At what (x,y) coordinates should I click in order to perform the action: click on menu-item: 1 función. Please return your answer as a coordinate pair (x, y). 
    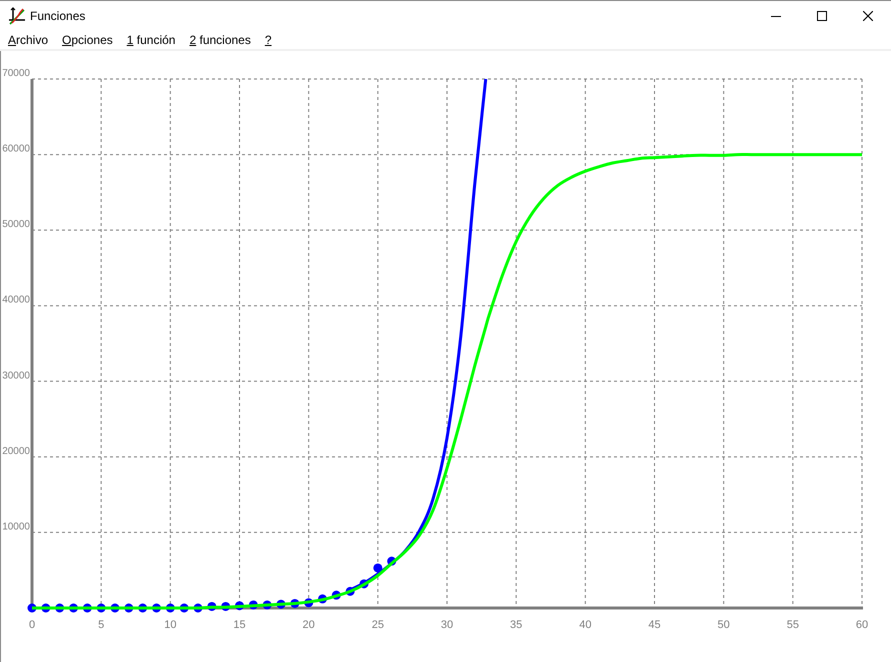
    Looking at the image, I should click on (151, 40).